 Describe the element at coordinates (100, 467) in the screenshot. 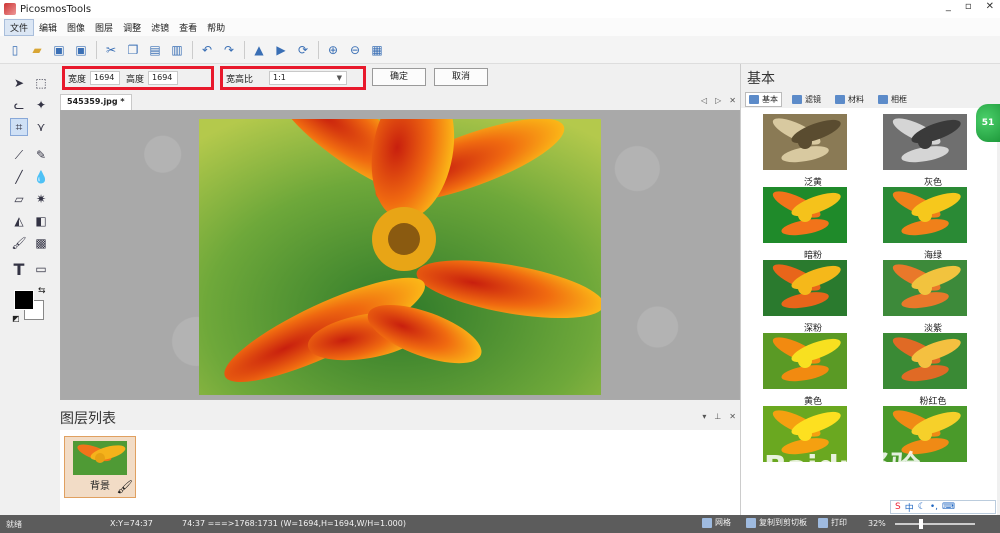

I see `layer-item: 背景 🖌` at that location.